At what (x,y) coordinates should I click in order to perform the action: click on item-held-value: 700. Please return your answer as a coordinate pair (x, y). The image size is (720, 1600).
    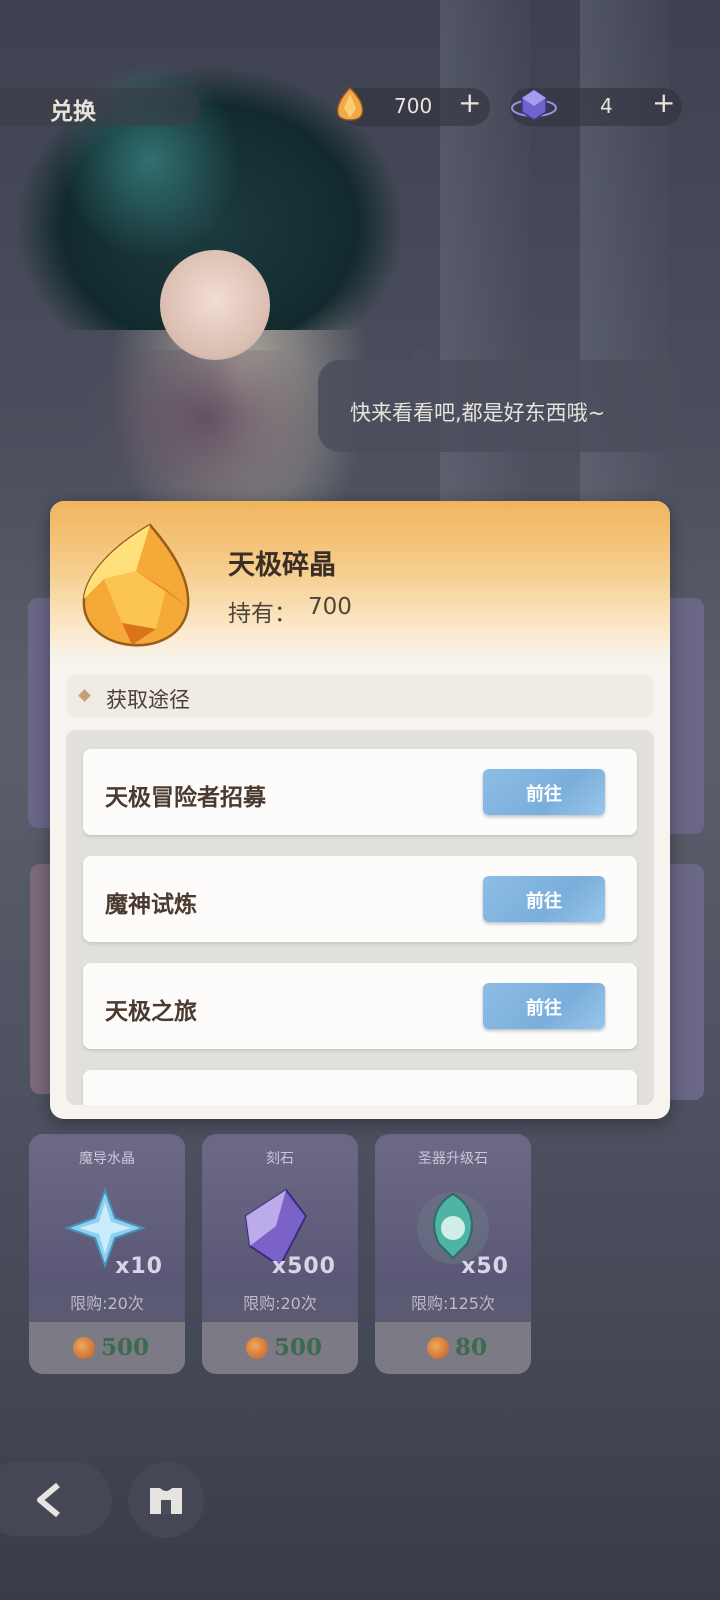
    Looking at the image, I should click on (330, 607).